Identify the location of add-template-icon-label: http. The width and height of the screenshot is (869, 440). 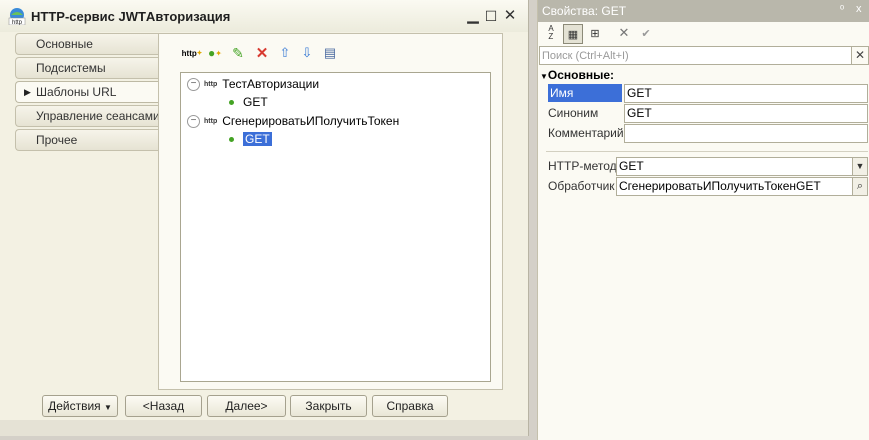
(189, 53).